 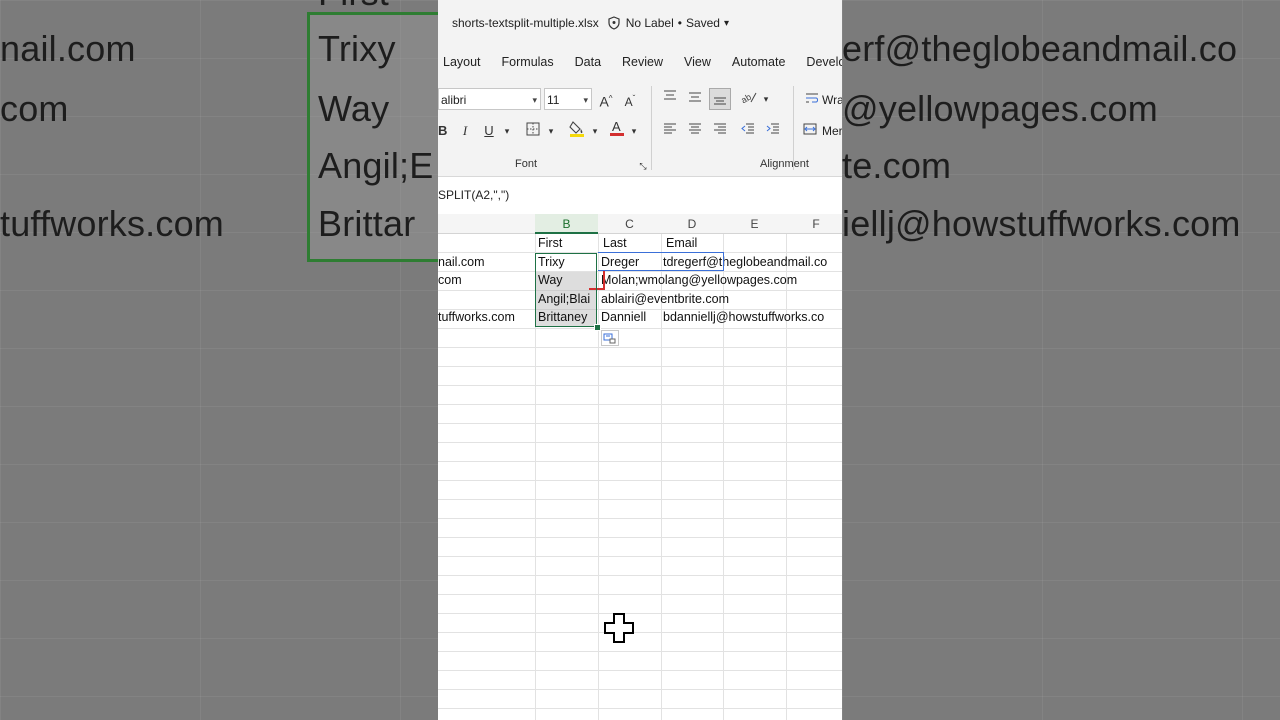 I want to click on background-text: nail.com, so click(x=68, y=48).